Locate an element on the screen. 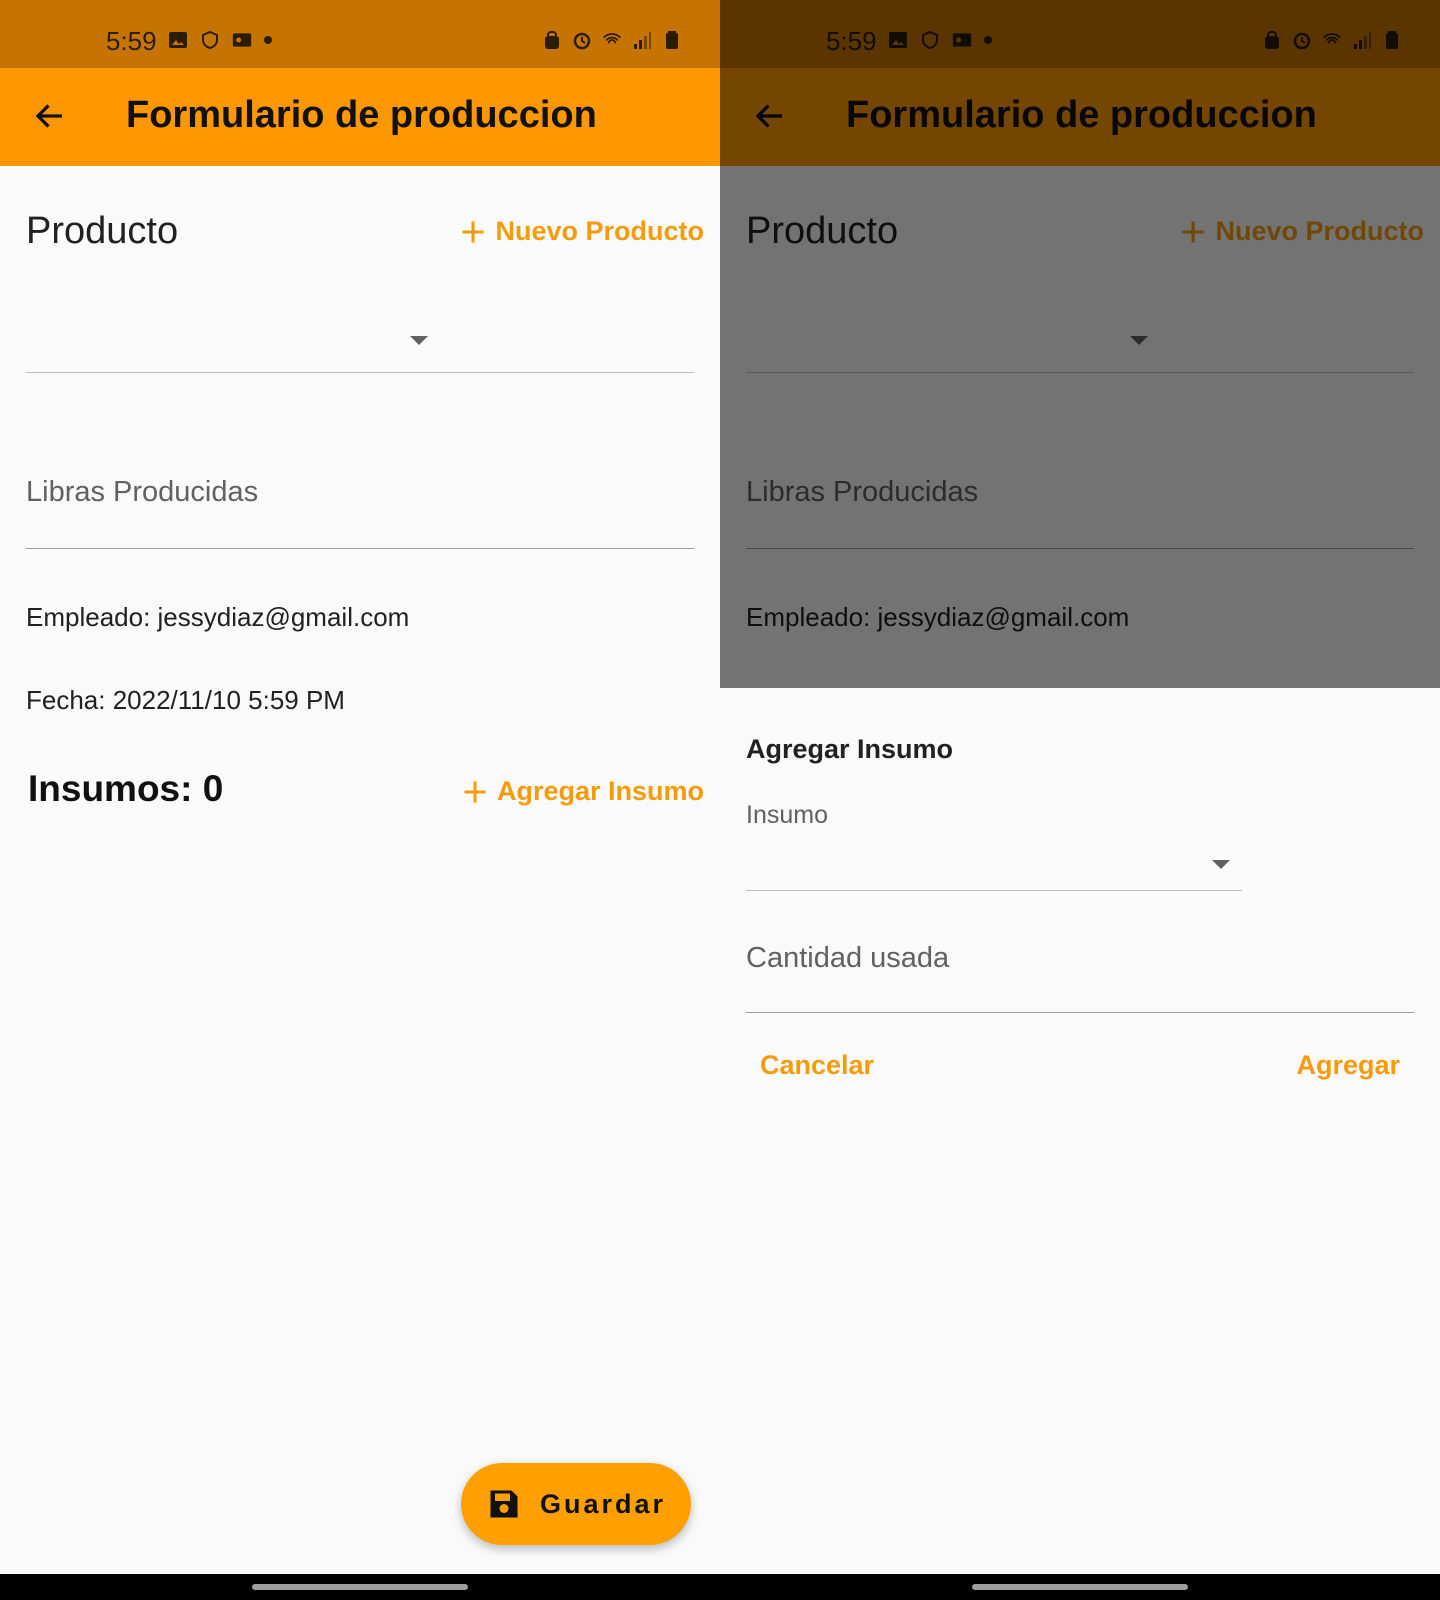 This screenshot has width=1440, height=1600. lock-alert-icon is located at coordinates (552, 40).